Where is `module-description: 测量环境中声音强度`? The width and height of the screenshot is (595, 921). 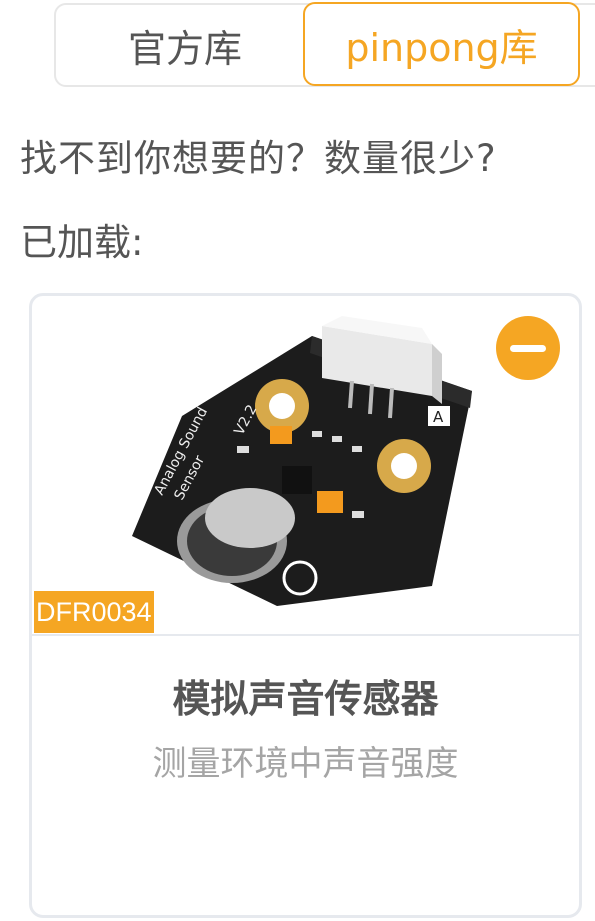 module-description: 测量环境中声音强度 is located at coordinates (305, 764).